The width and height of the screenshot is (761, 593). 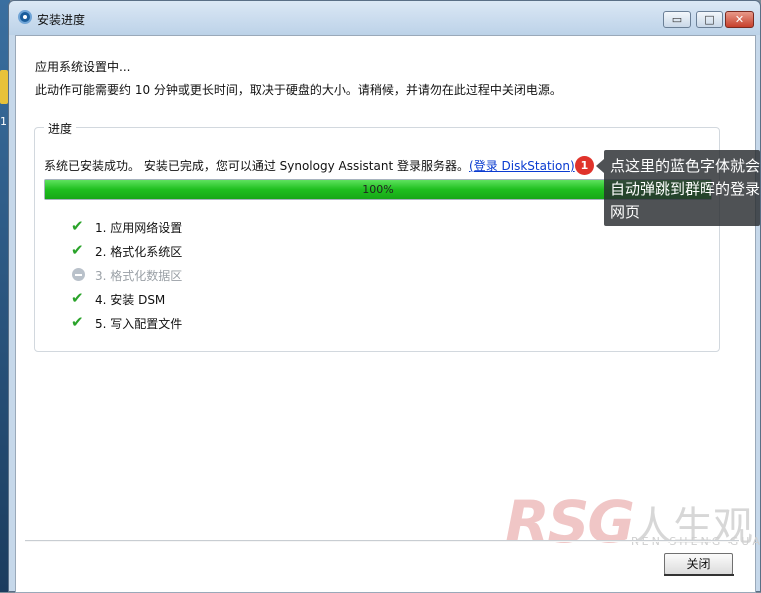 I want to click on step-item: ✔ 4. 安装 DSM, so click(x=171, y=300).